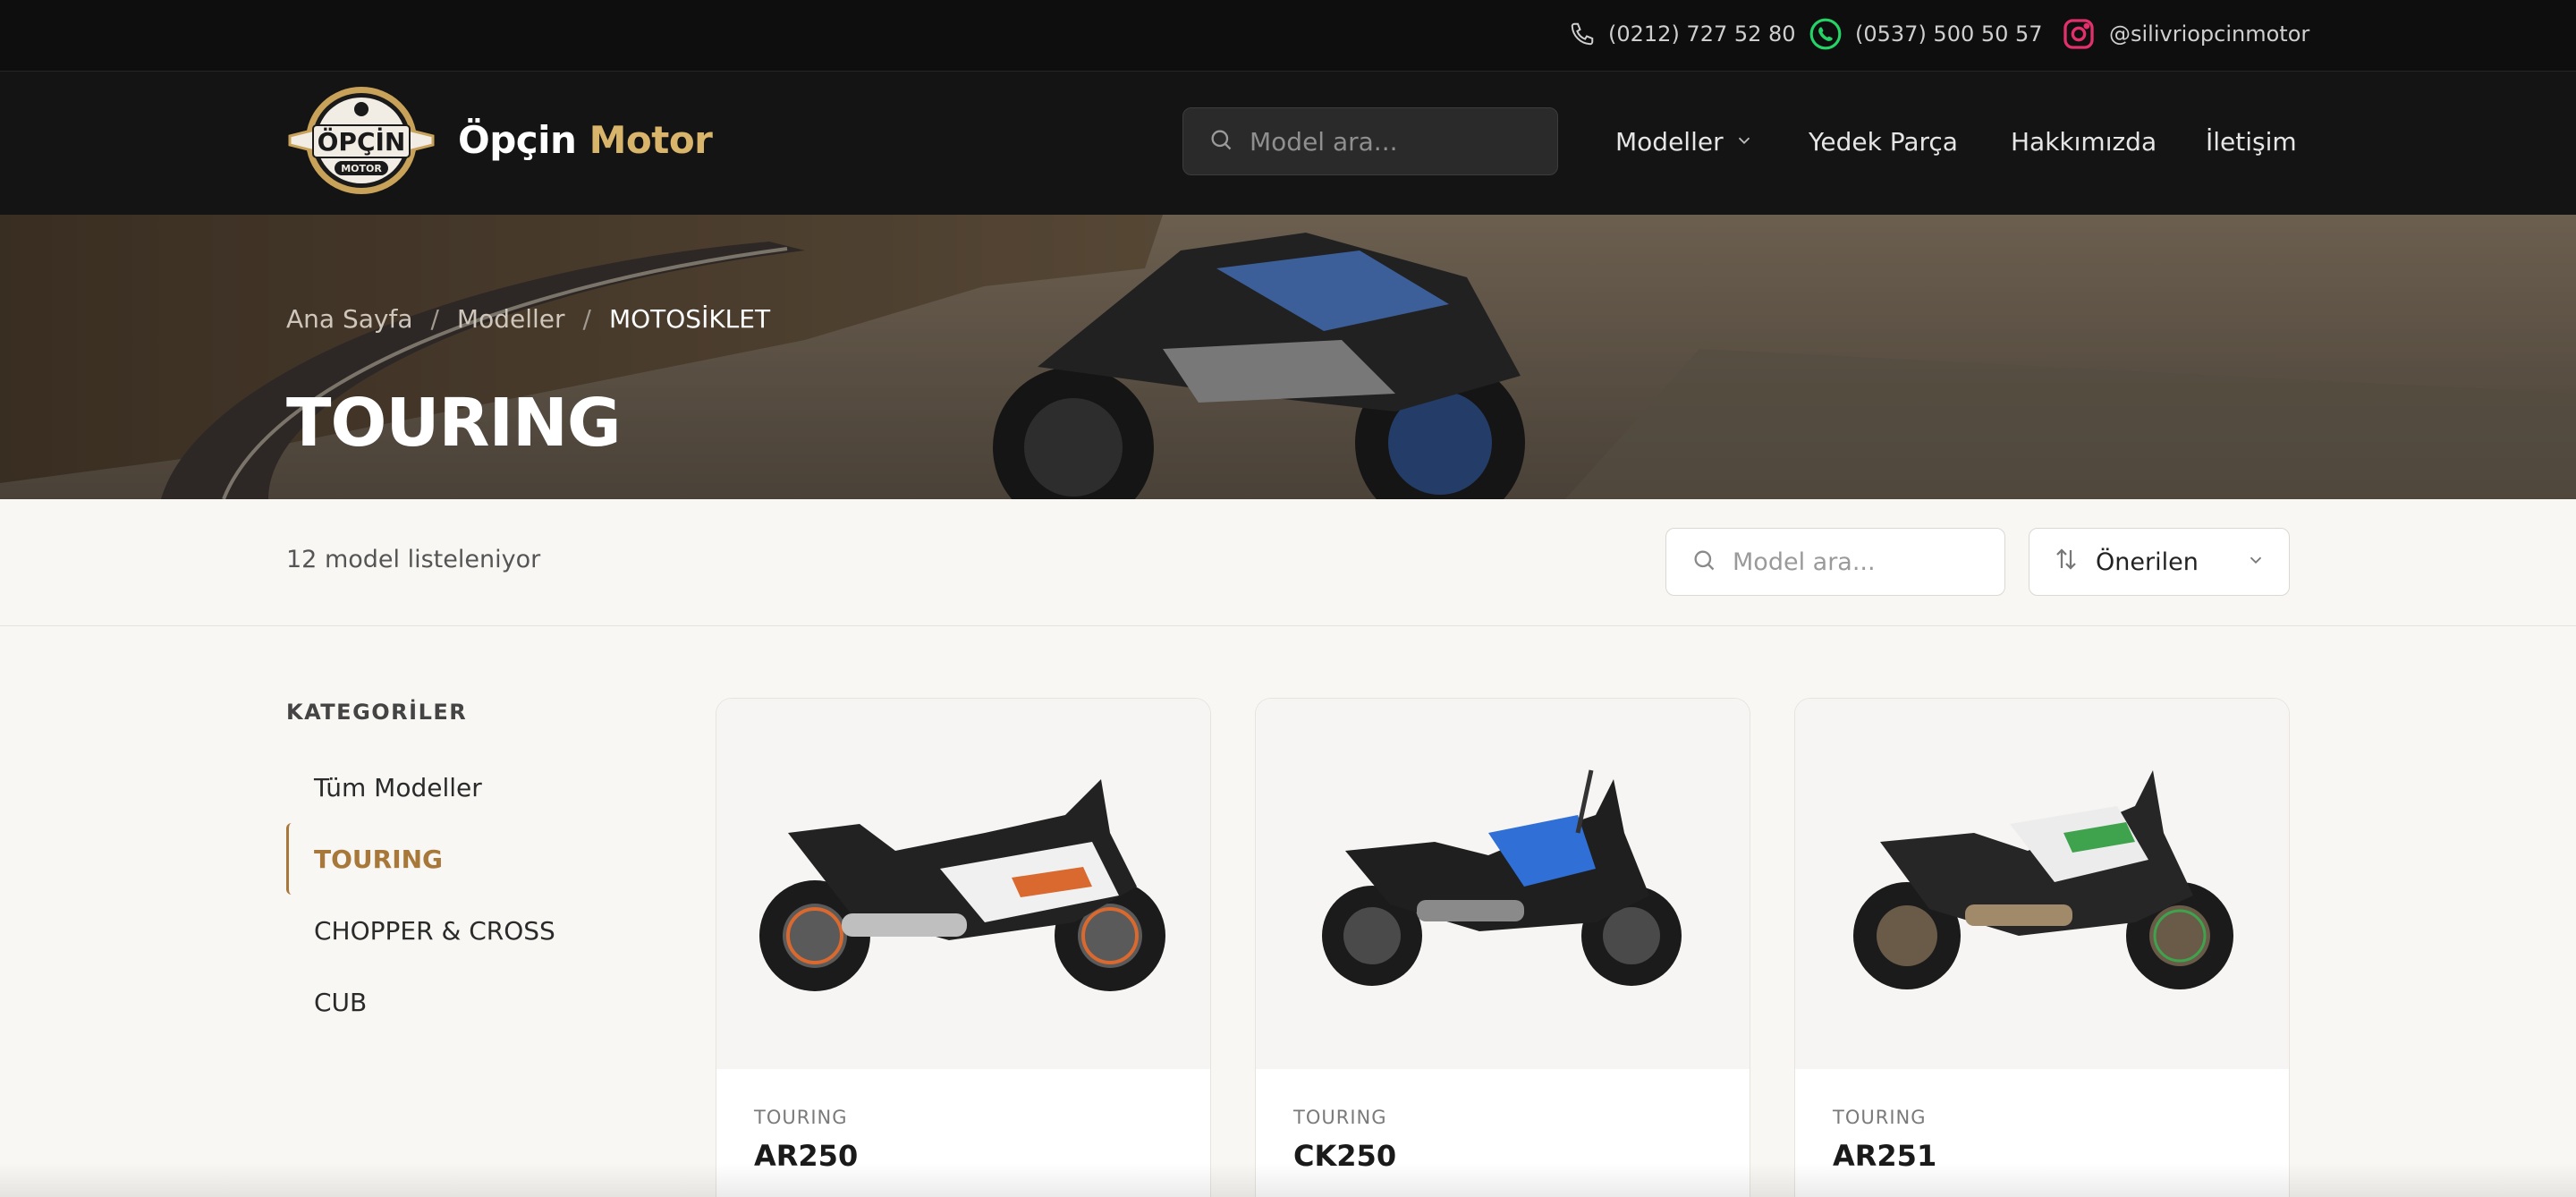  Describe the element at coordinates (1885, 1156) in the screenshot. I see `product-name: AR251` at that location.